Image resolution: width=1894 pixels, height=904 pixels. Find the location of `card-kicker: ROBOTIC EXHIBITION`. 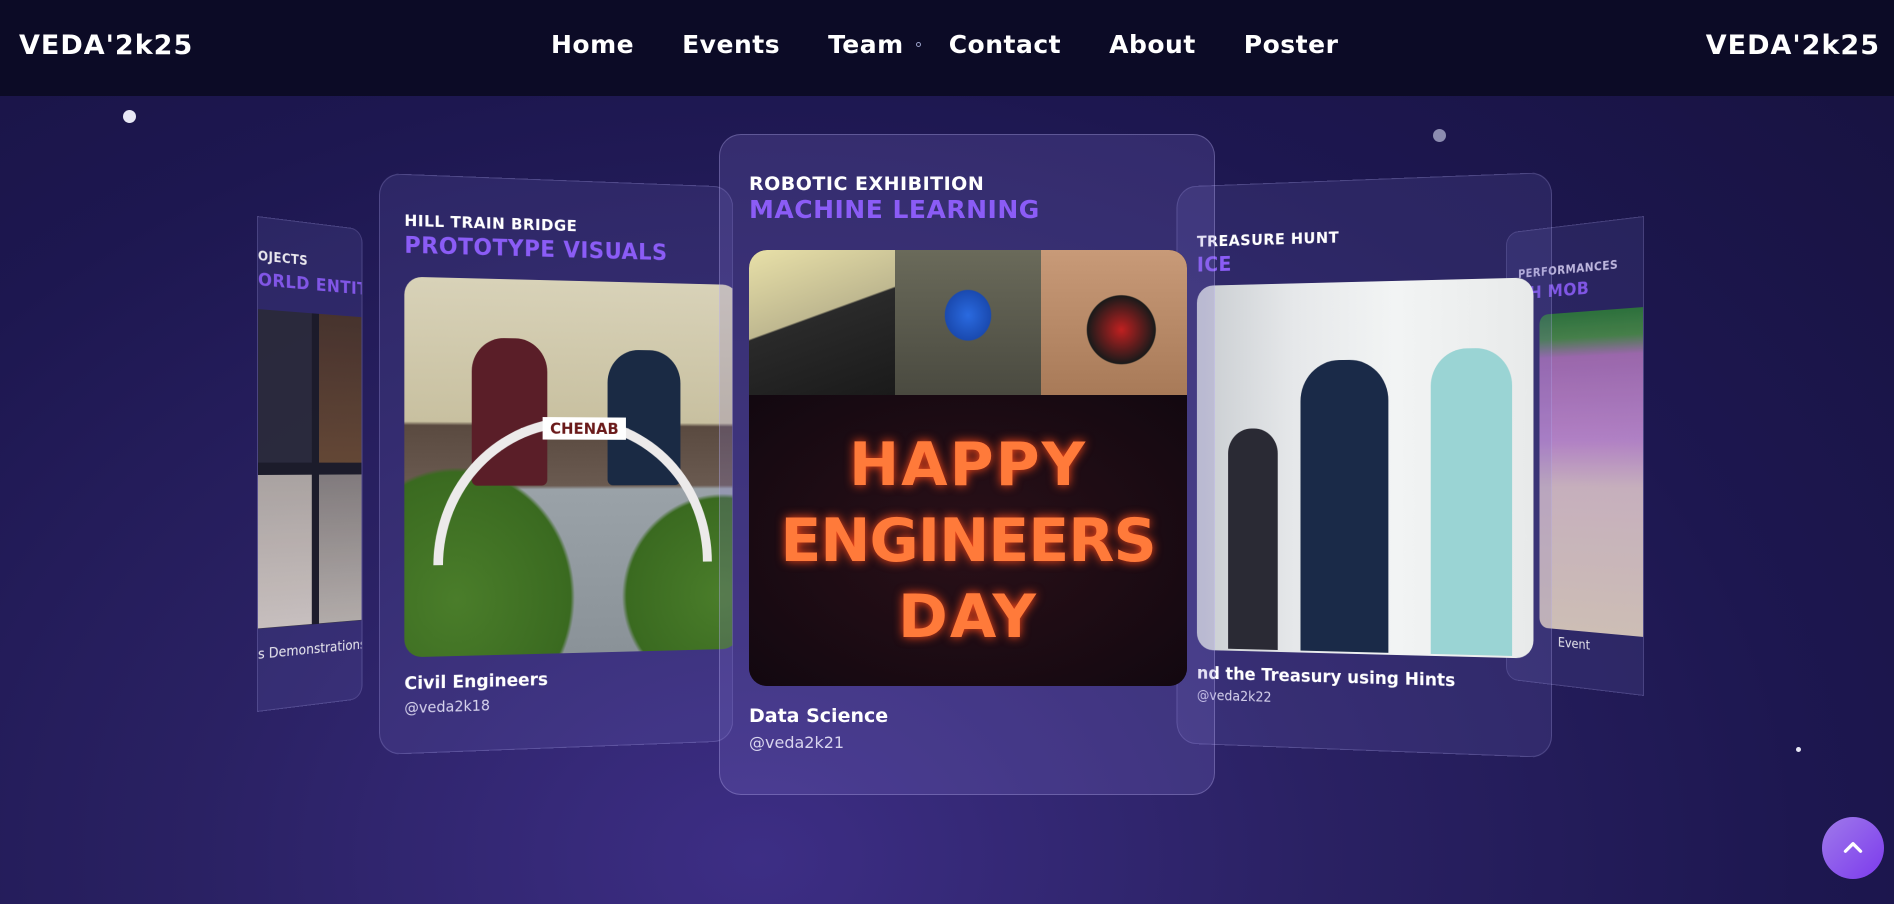

card-kicker: ROBOTIC EXHIBITION is located at coordinates (867, 184).